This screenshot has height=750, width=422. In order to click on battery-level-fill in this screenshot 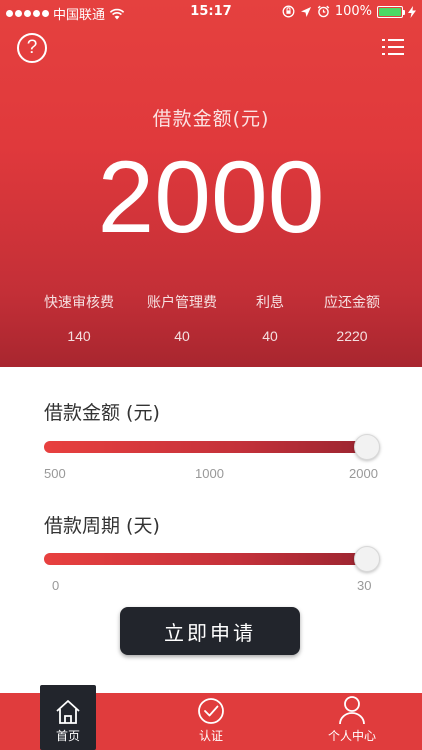, I will do `click(390, 11)`.